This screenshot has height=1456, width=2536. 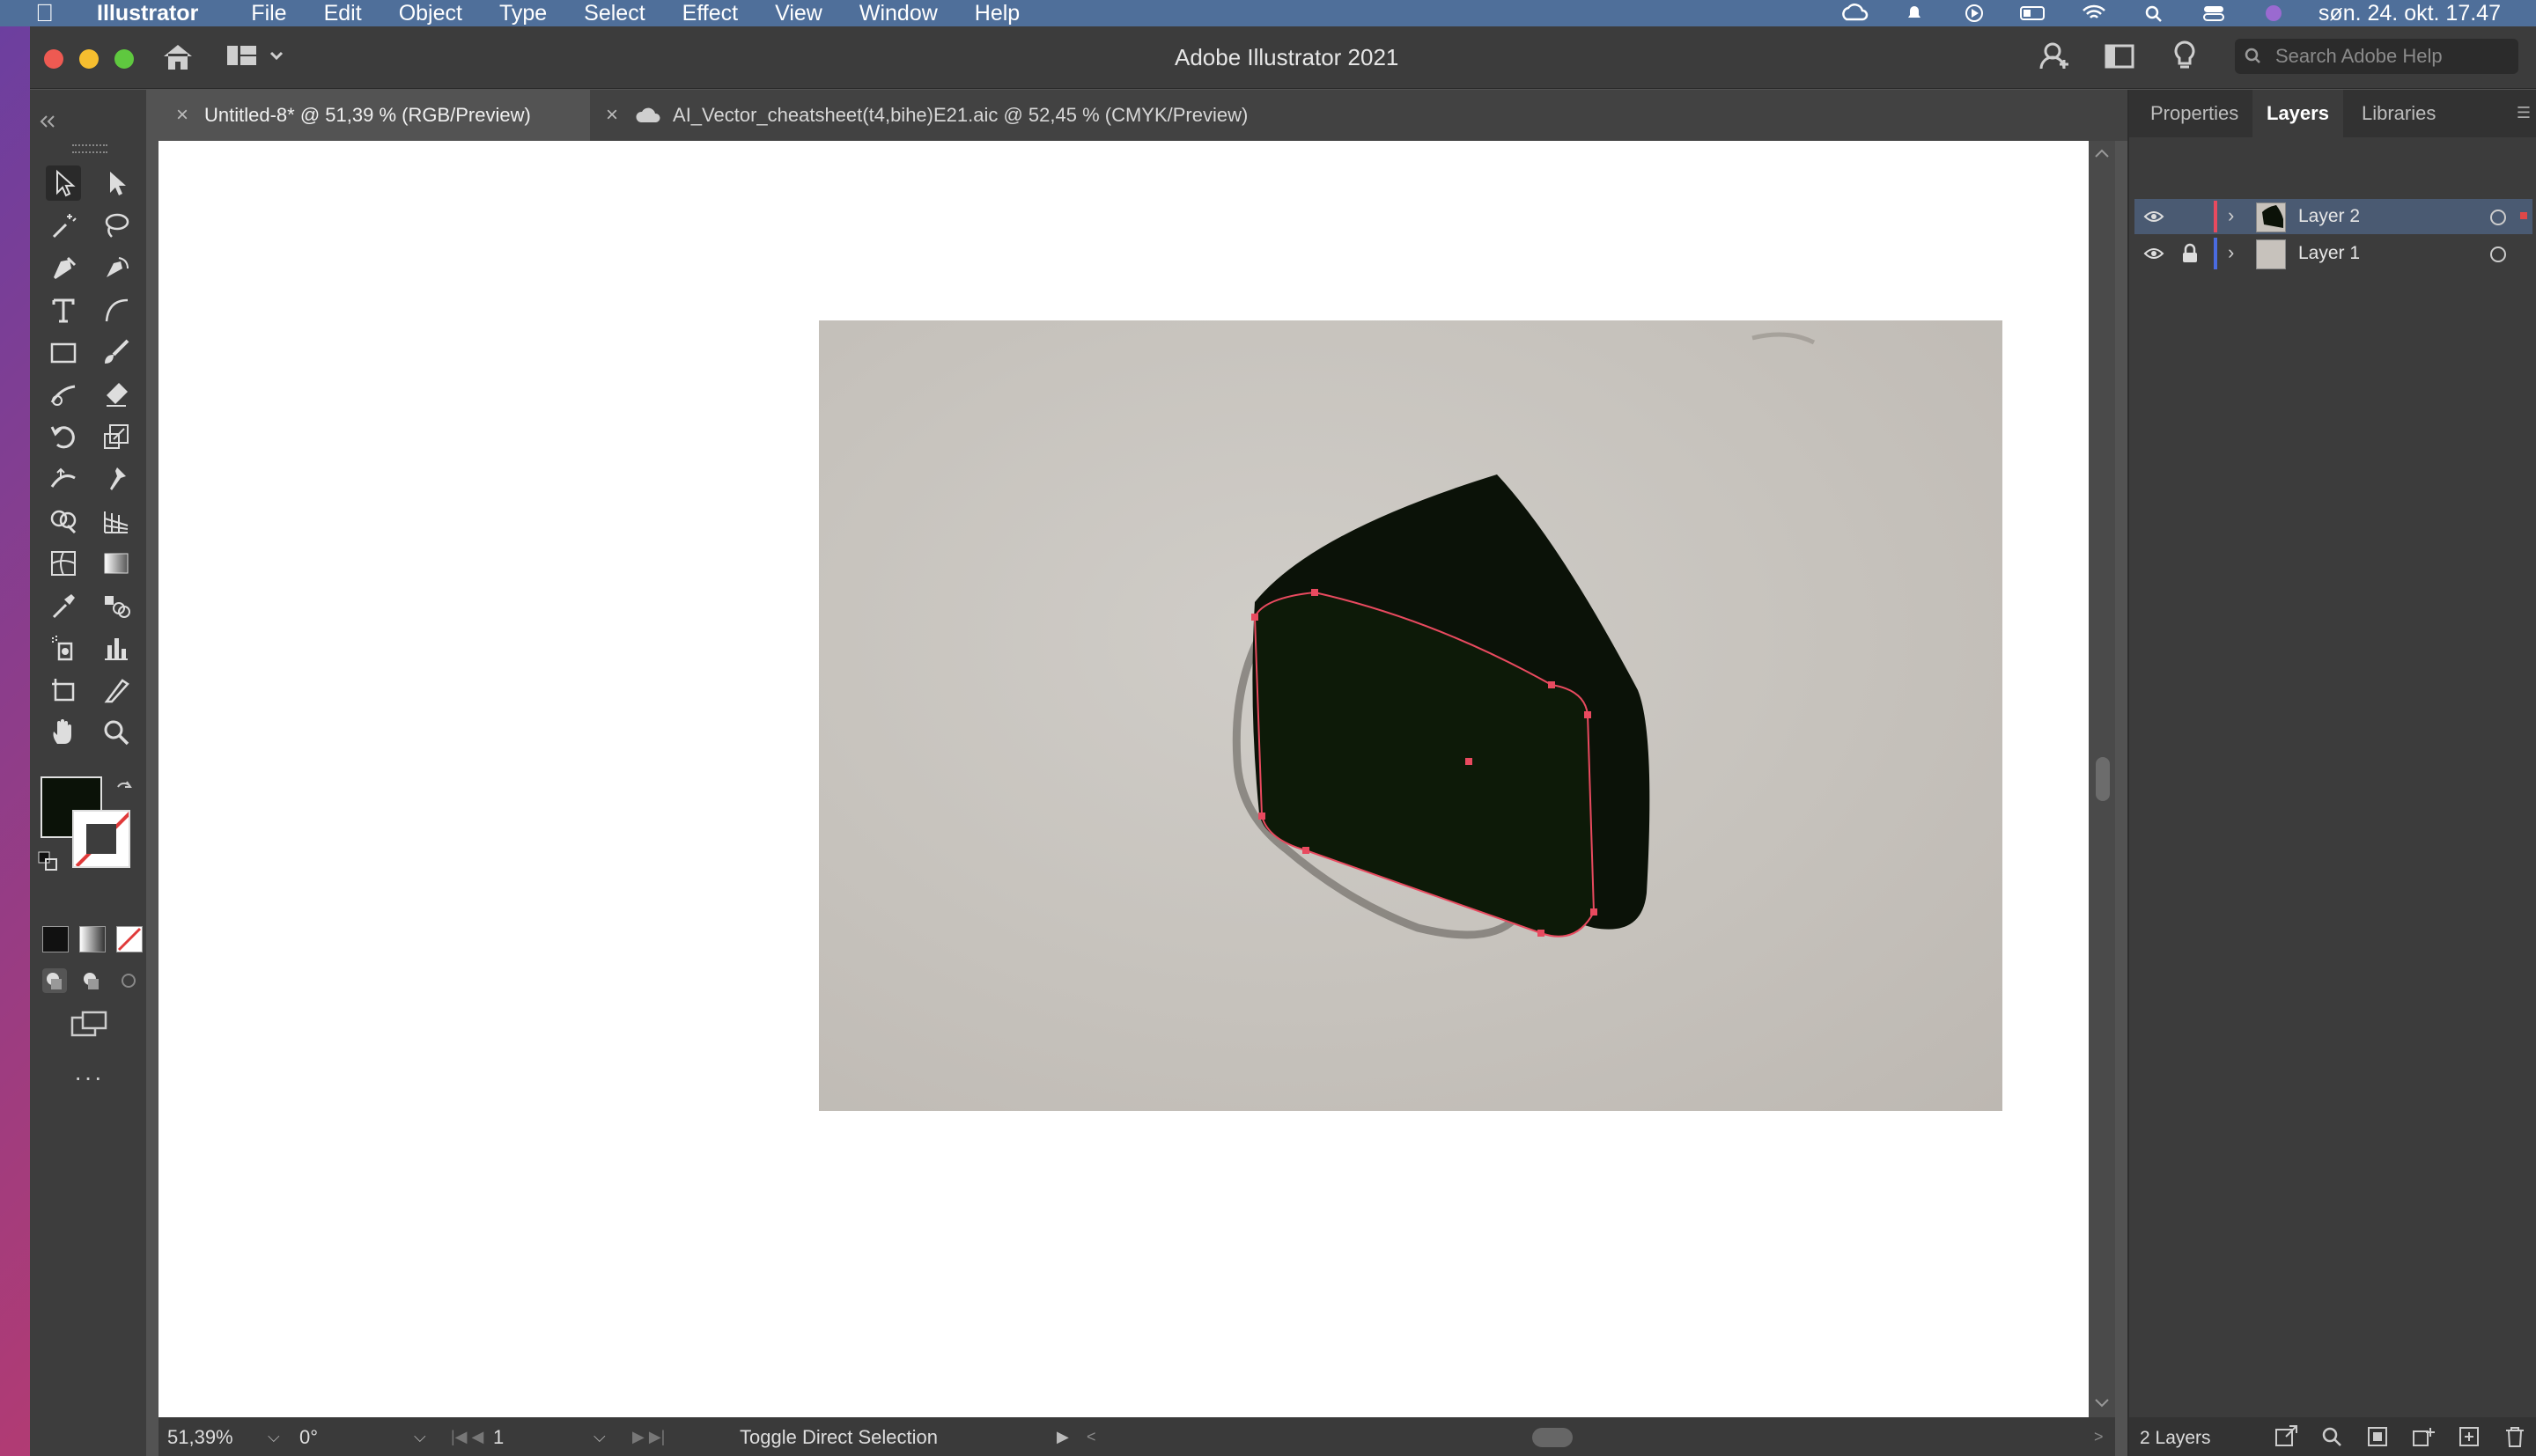 What do you see at coordinates (64, 690) in the screenshot?
I see `artboard-tool-icon` at bounding box center [64, 690].